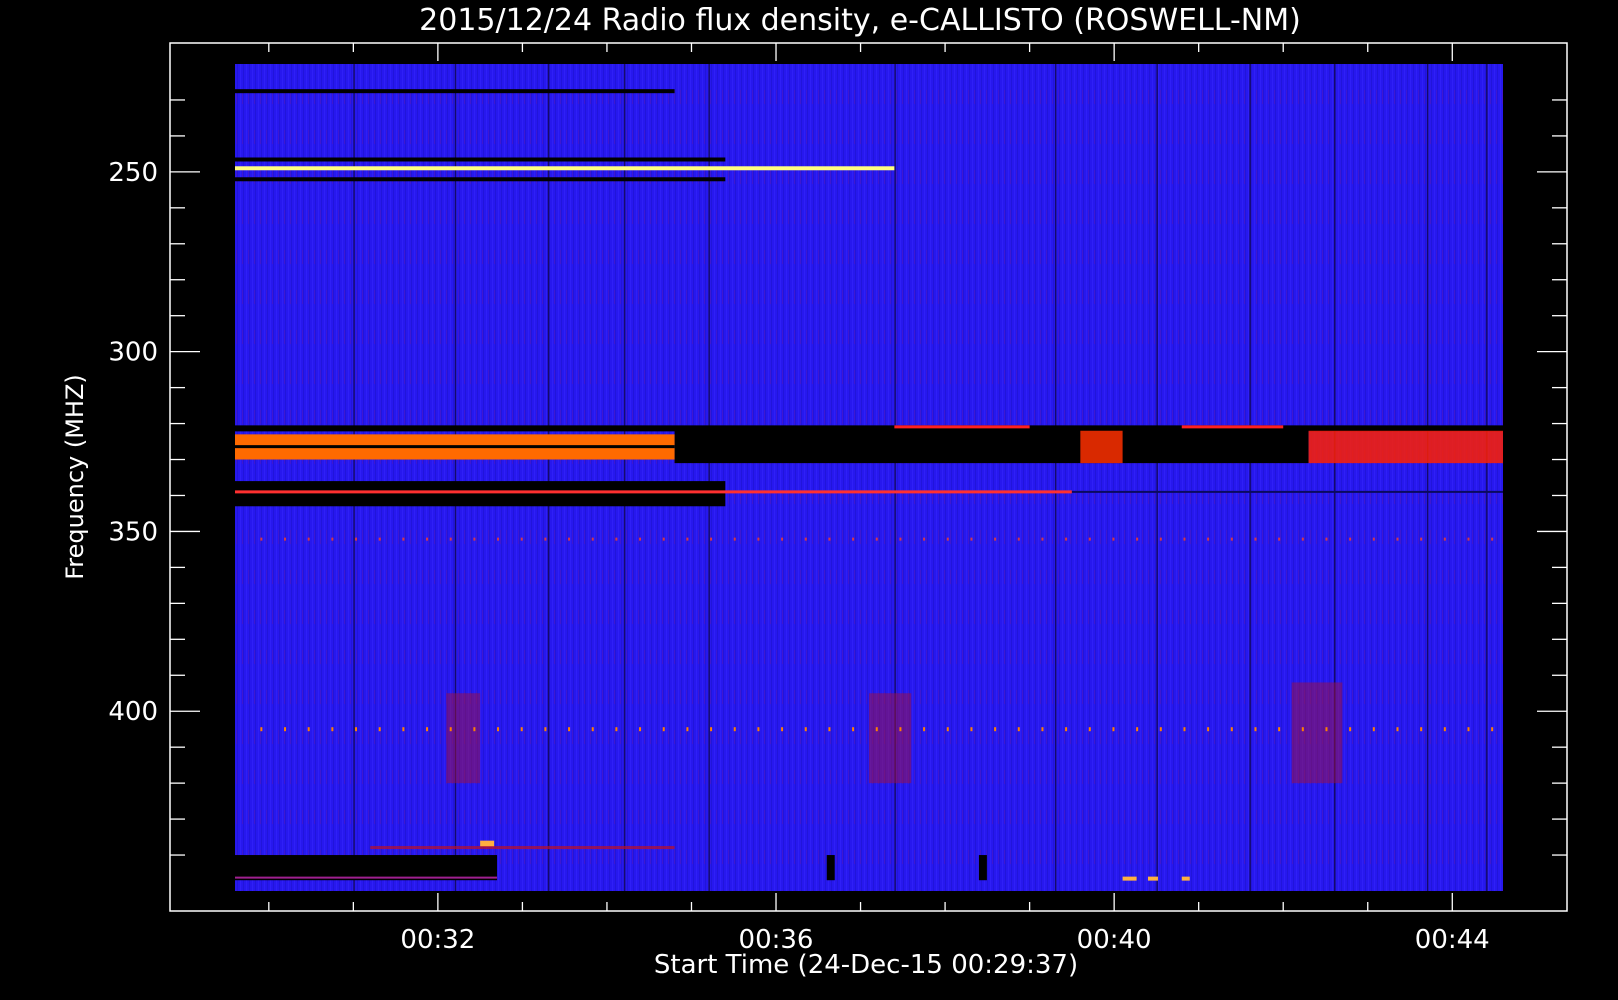 Image resolution: width=1618 pixels, height=1000 pixels. What do you see at coordinates (133, 353) in the screenshot?
I see `y-tick-label: 300` at bounding box center [133, 353].